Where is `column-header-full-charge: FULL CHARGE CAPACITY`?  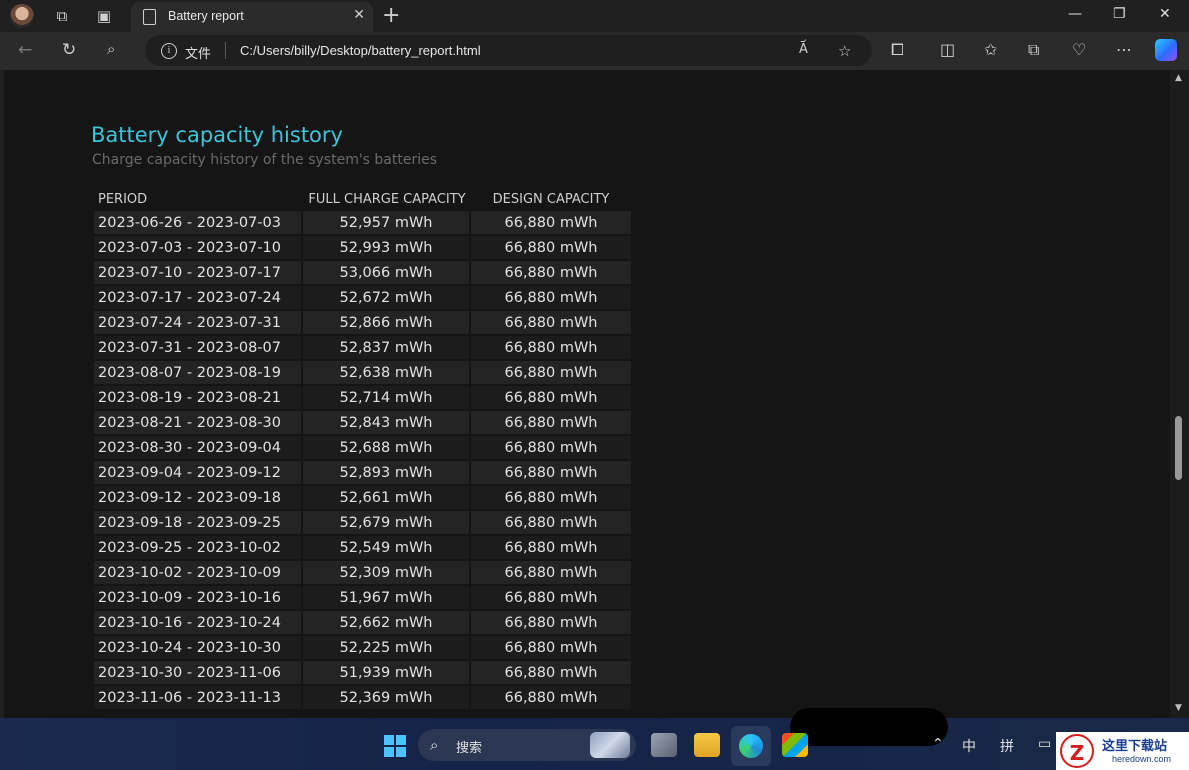
column-header-full-charge: FULL CHARGE CAPACITY is located at coordinates (387, 199).